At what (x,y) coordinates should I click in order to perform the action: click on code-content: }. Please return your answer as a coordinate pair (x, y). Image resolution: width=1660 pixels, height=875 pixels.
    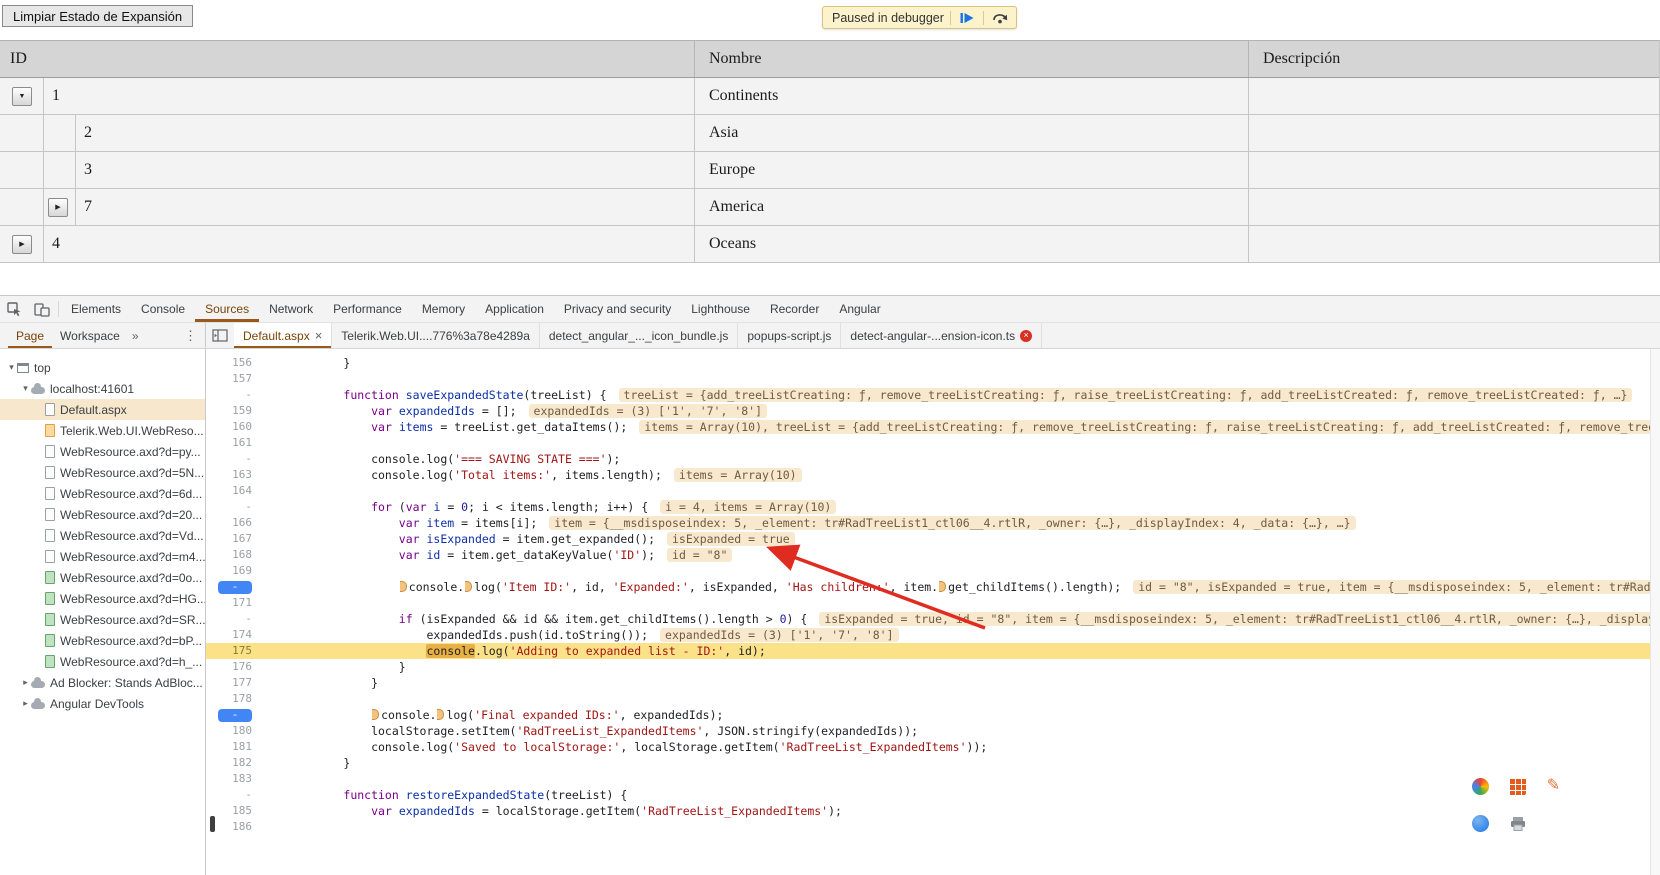
    Looking at the image, I should click on (961, 763).